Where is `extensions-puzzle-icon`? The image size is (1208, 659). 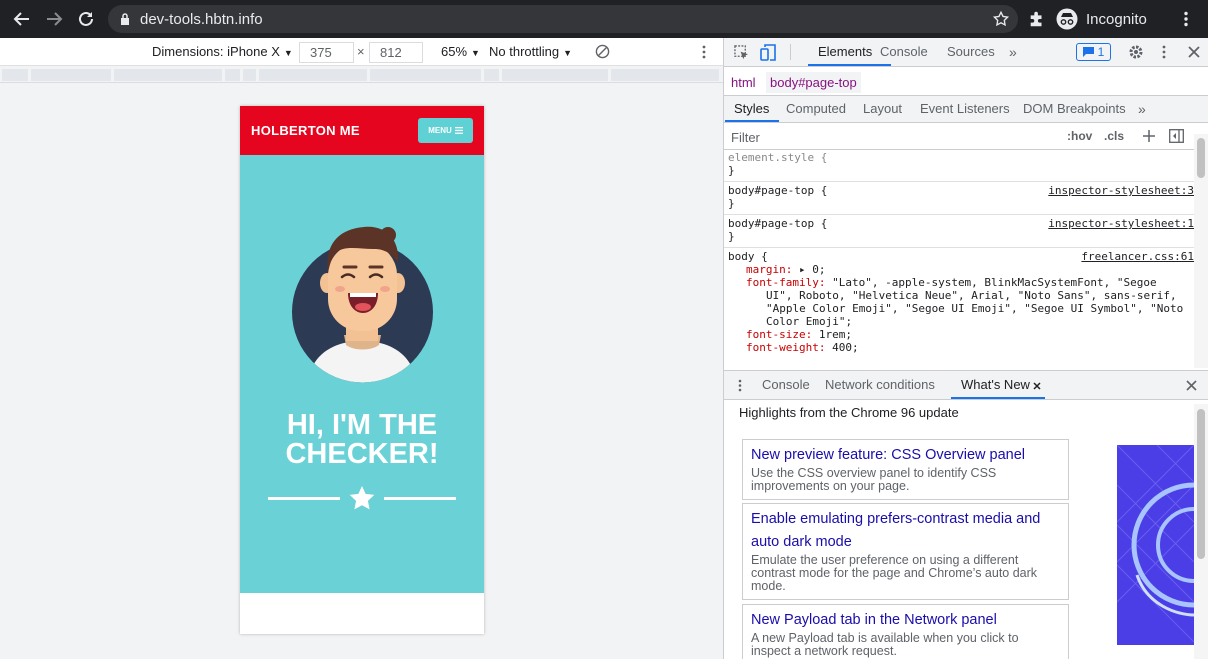 extensions-puzzle-icon is located at coordinates (1037, 19).